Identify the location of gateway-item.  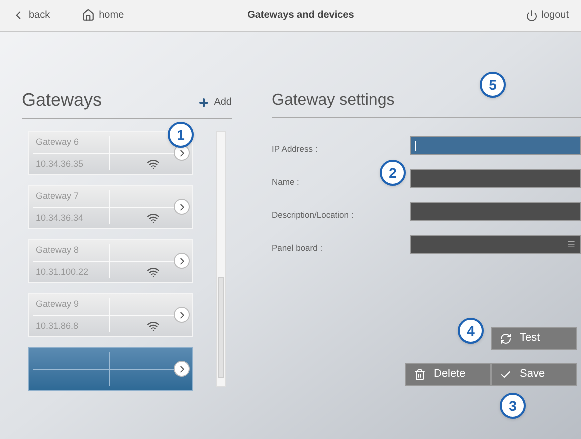
(110, 369).